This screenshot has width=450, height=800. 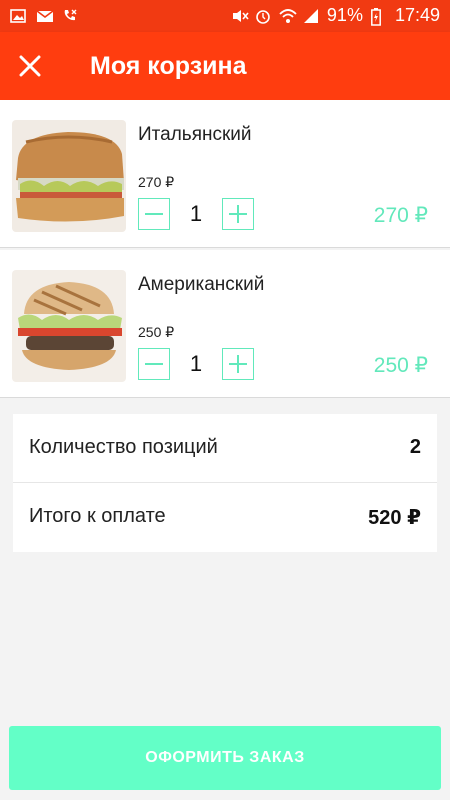 I want to click on product-image-american, so click(x=69, y=326).